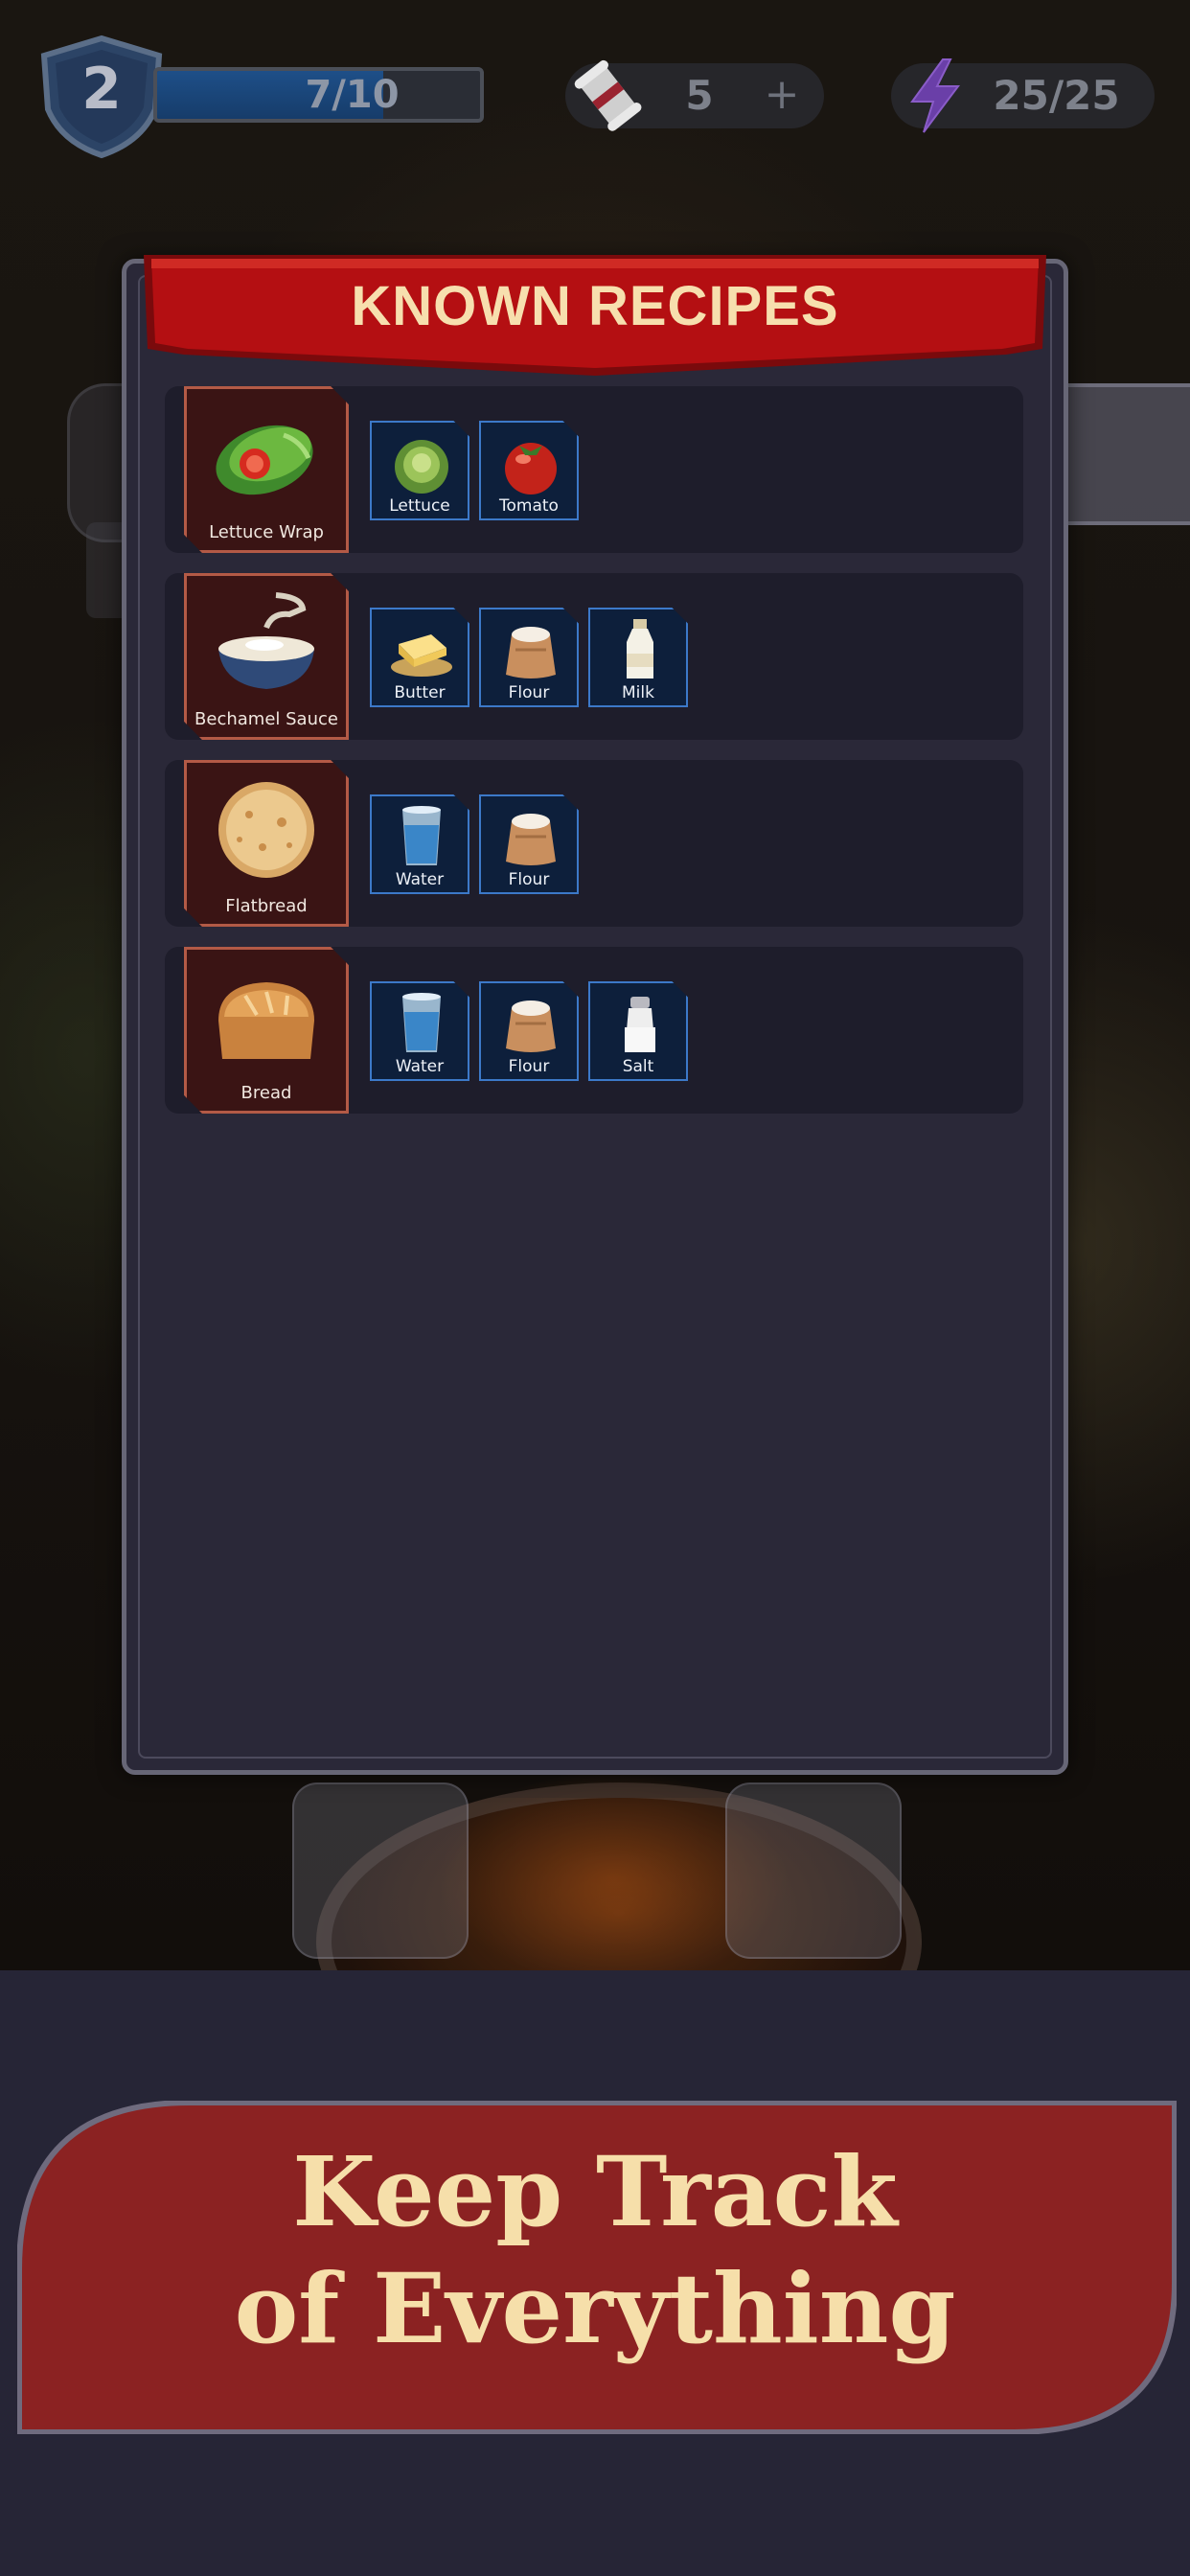 Image resolution: width=1190 pixels, height=2576 pixels. What do you see at coordinates (640, 1024) in the screenshot?
I see `salt-shaker-icon` at bounding box center [640, 1024].